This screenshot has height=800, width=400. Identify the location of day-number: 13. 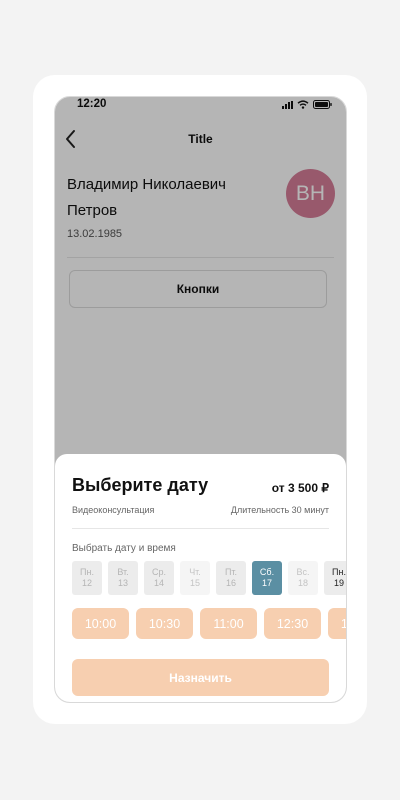
(122, 583).